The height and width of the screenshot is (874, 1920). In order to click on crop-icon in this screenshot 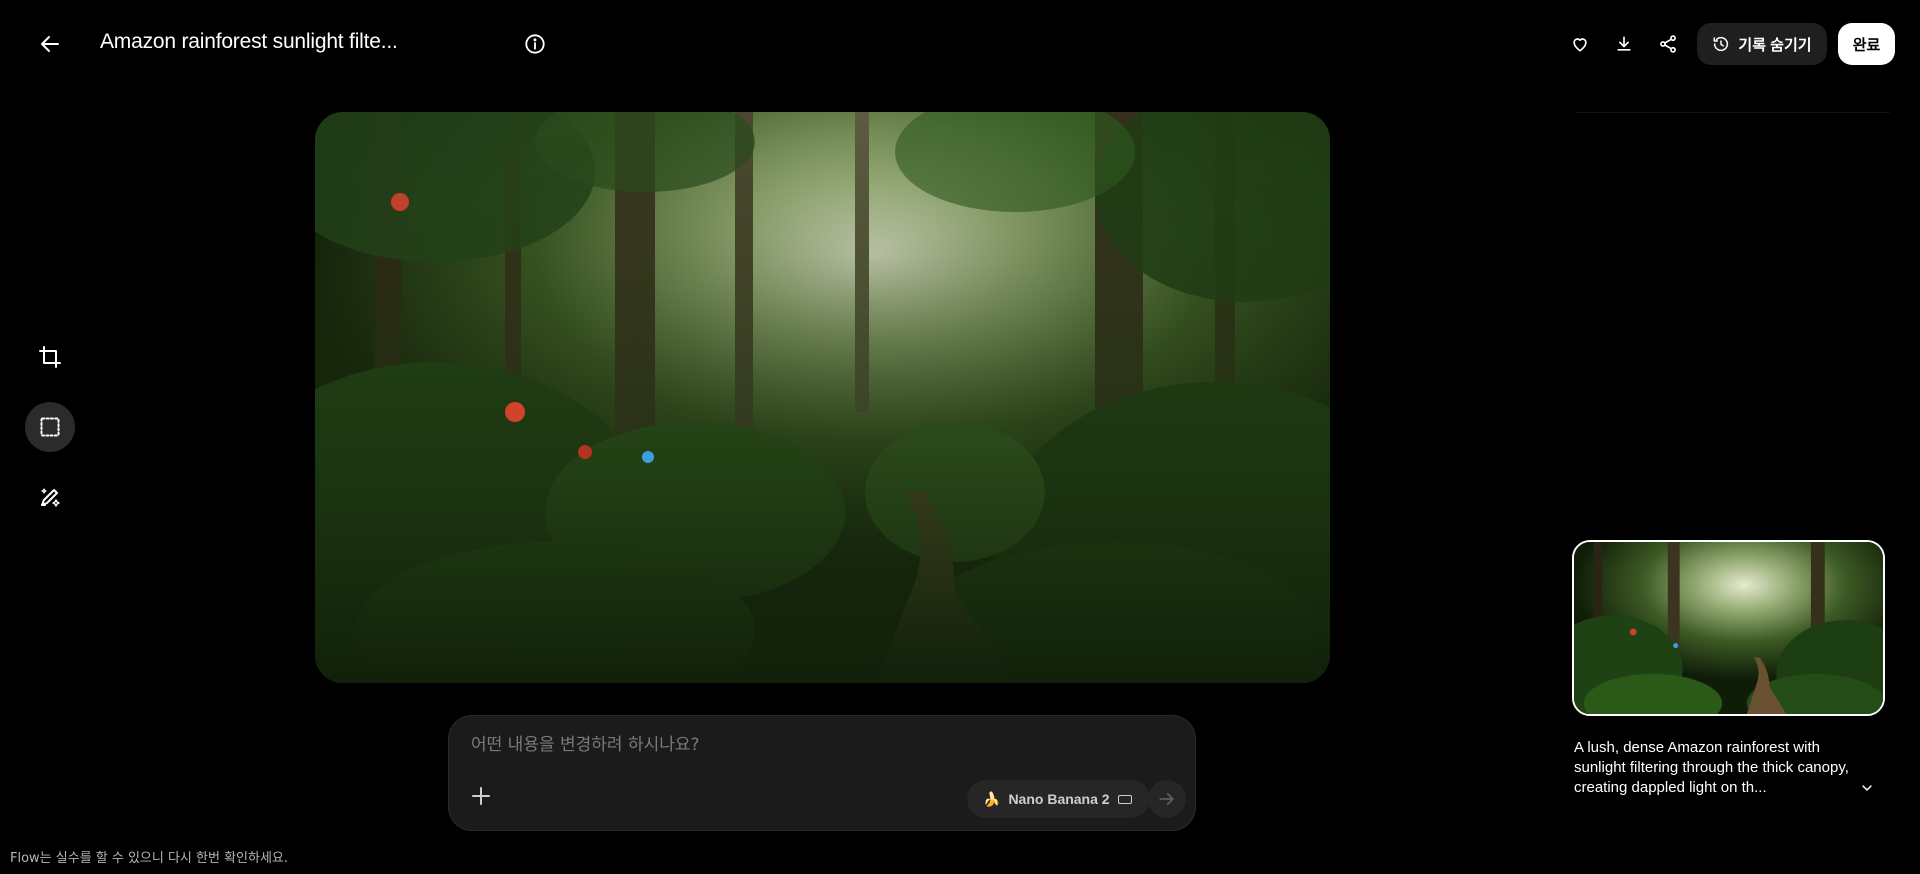, I will do `click(50, 357)`.